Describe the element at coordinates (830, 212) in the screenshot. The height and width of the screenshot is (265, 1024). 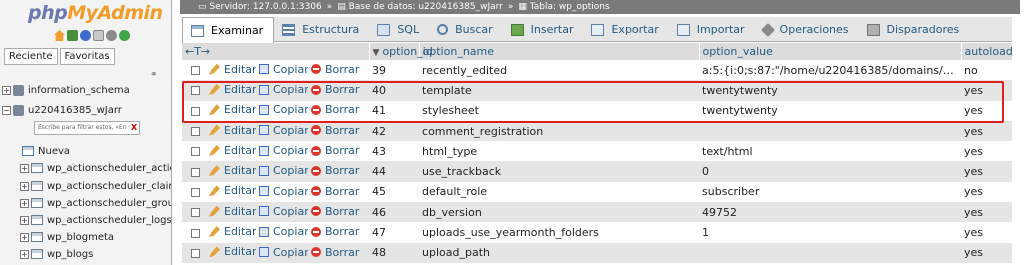
I see `cell-option-value: 49752` at that location.